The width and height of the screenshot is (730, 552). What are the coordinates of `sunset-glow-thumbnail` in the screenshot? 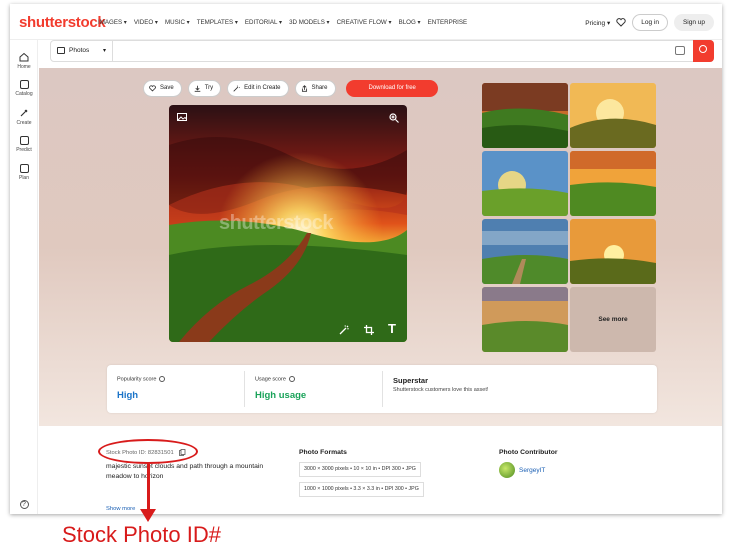 It's located at (613, 251).